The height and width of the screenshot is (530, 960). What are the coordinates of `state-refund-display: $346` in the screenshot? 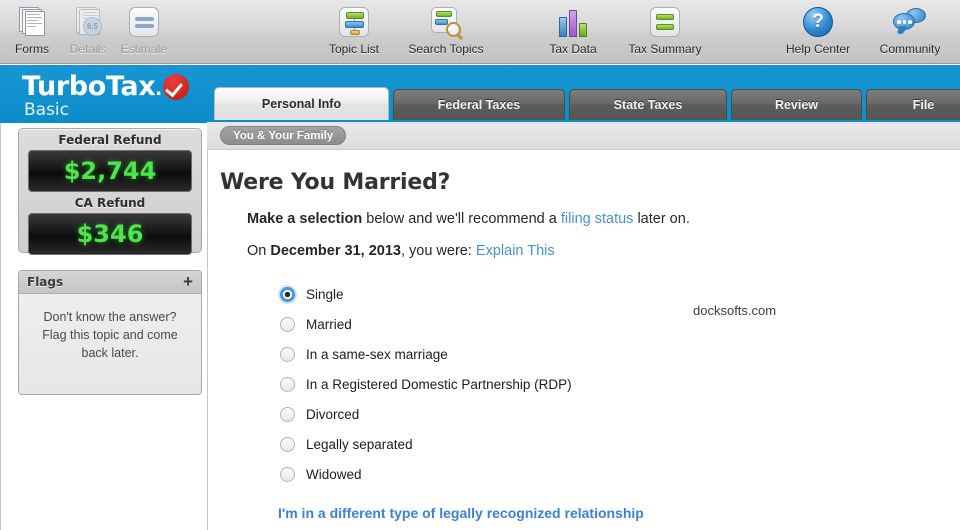 It's located at (110, 234).